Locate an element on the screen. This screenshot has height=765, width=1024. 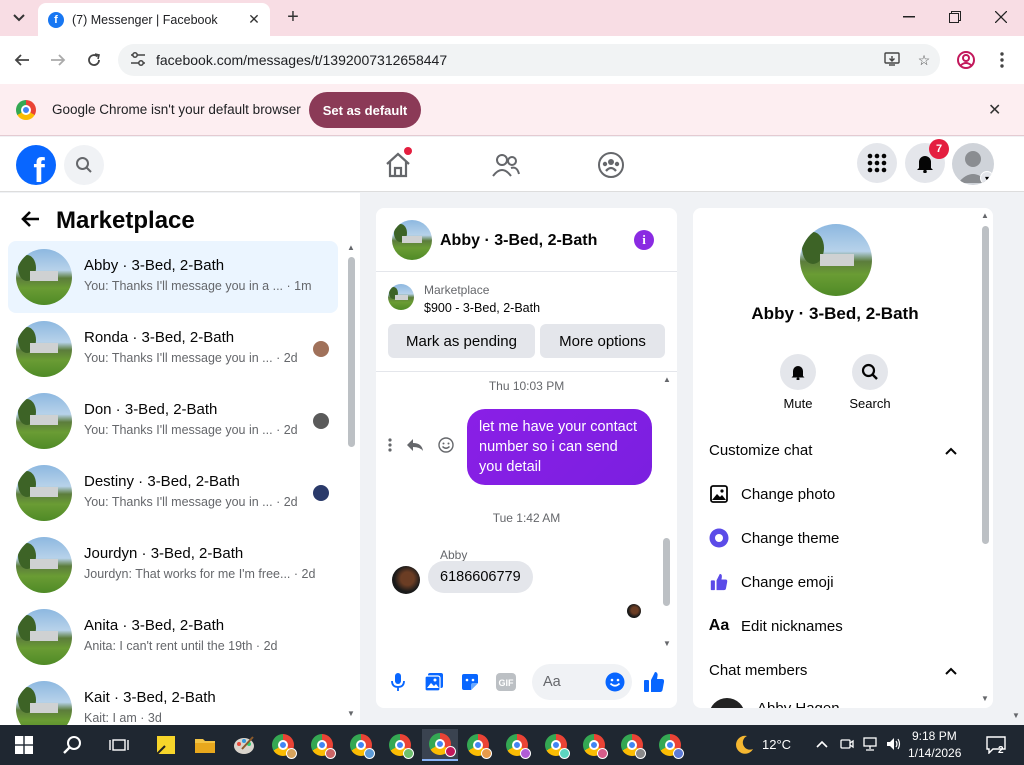
emoji-icon is located at coordinates (615, 682).